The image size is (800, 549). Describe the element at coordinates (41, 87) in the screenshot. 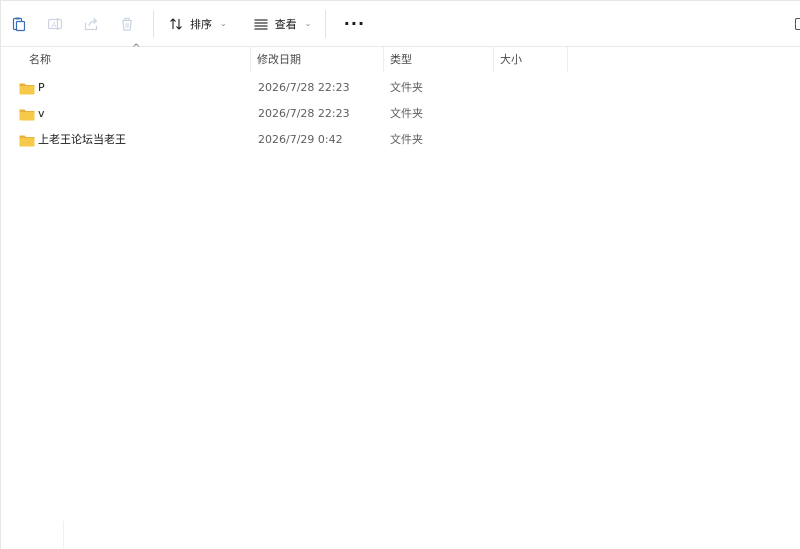

I see `file-name: P` at that location.